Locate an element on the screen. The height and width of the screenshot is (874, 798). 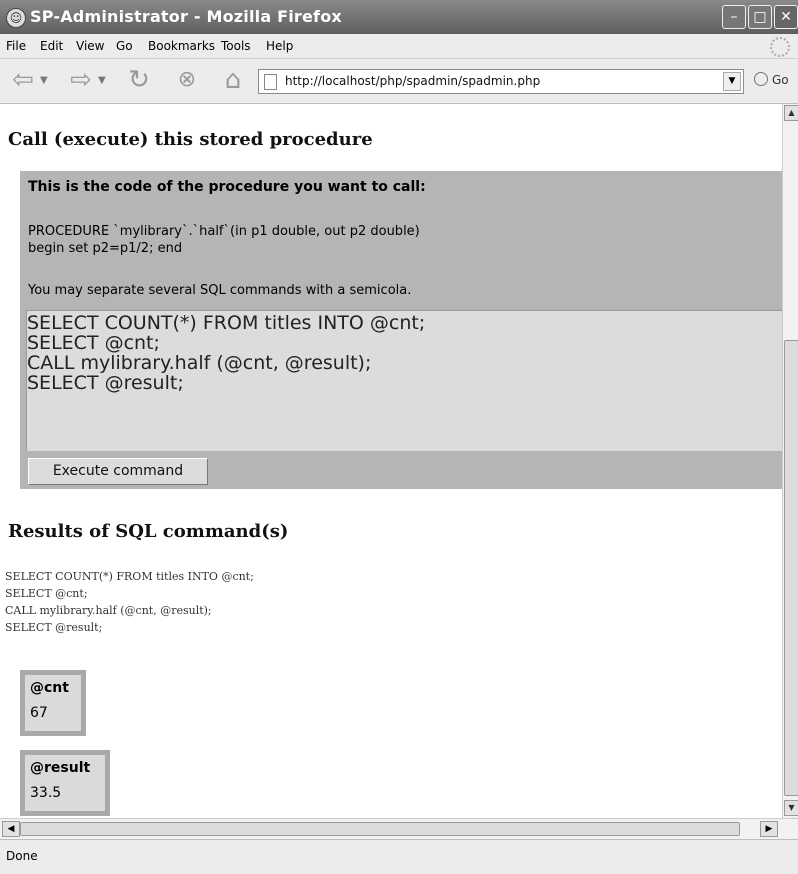
scroll-right-icon: ▶ is located at coordinates (769, 829).